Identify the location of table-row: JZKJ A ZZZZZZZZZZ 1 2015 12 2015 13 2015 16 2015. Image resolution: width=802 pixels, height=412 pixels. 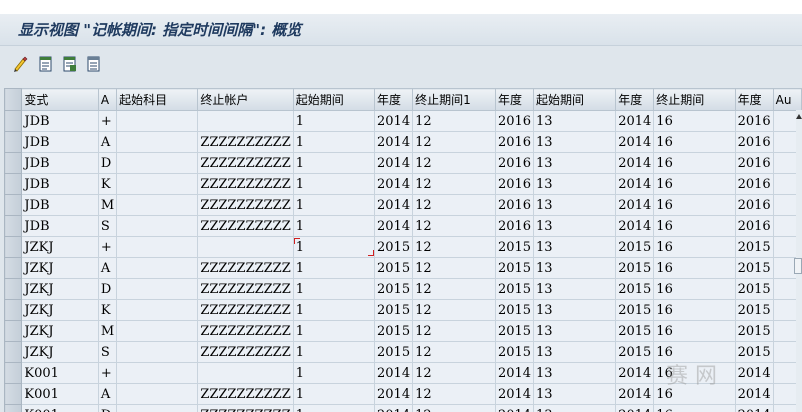
(403, 268).